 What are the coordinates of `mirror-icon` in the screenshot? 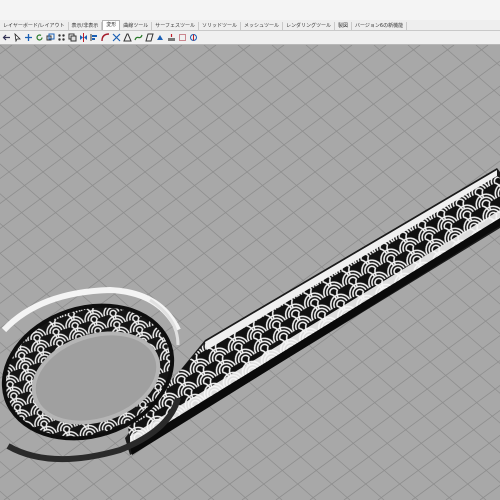 It's located at (83, 38).